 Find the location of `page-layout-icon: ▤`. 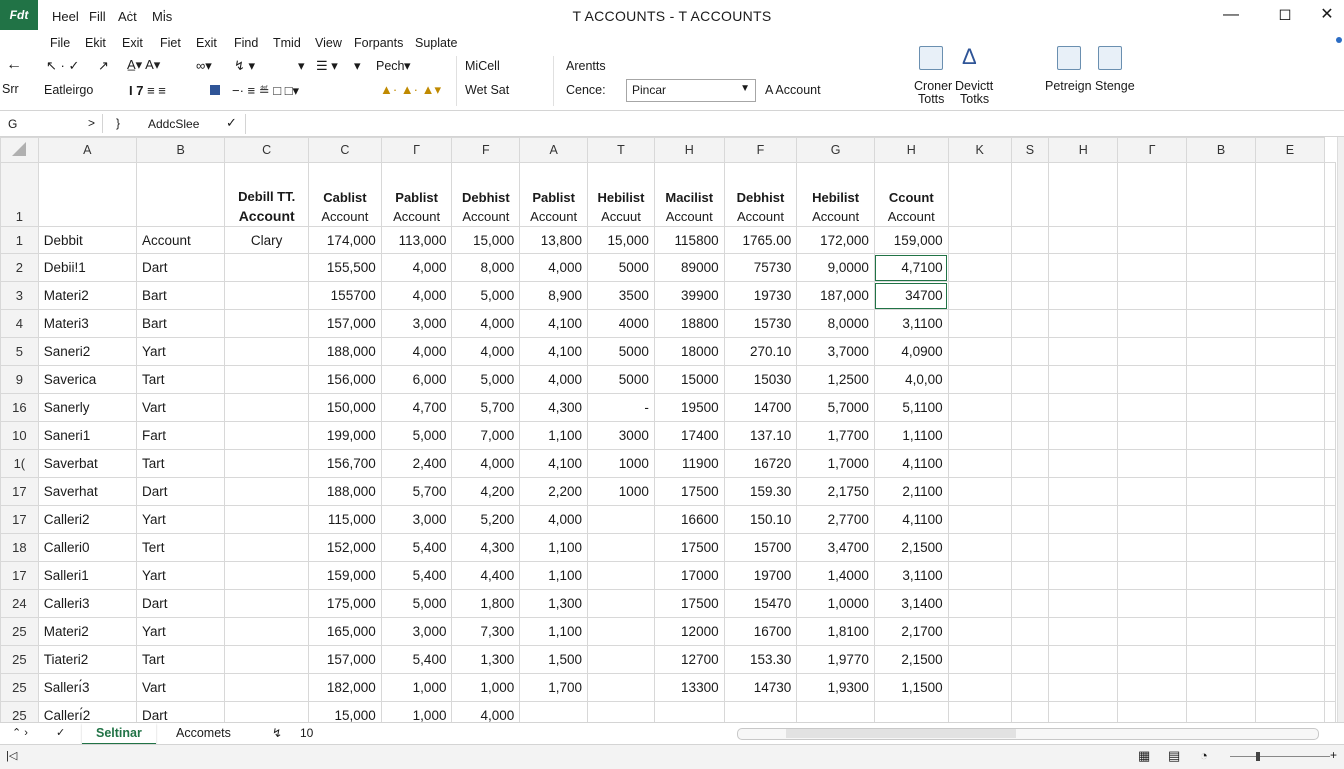

page-layout-icon: ▤ is located at coordinates (1174, 756).